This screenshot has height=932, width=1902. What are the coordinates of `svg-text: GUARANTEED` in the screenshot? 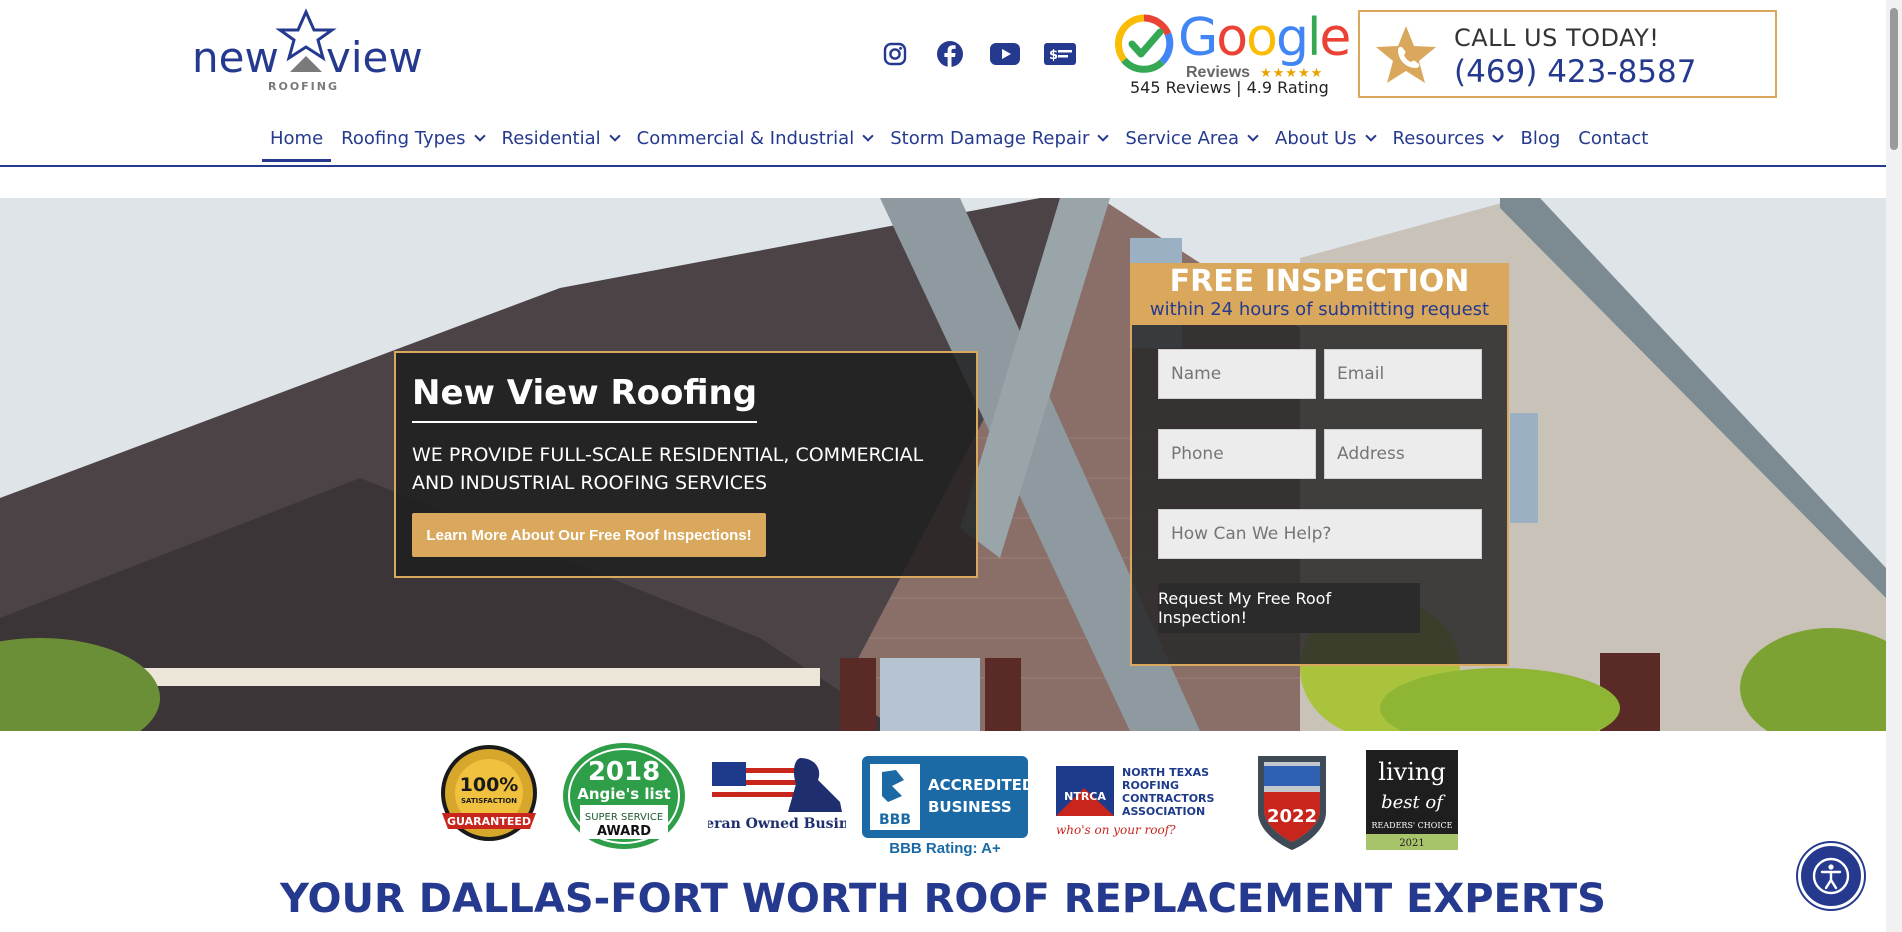 It's located at (489, 821).